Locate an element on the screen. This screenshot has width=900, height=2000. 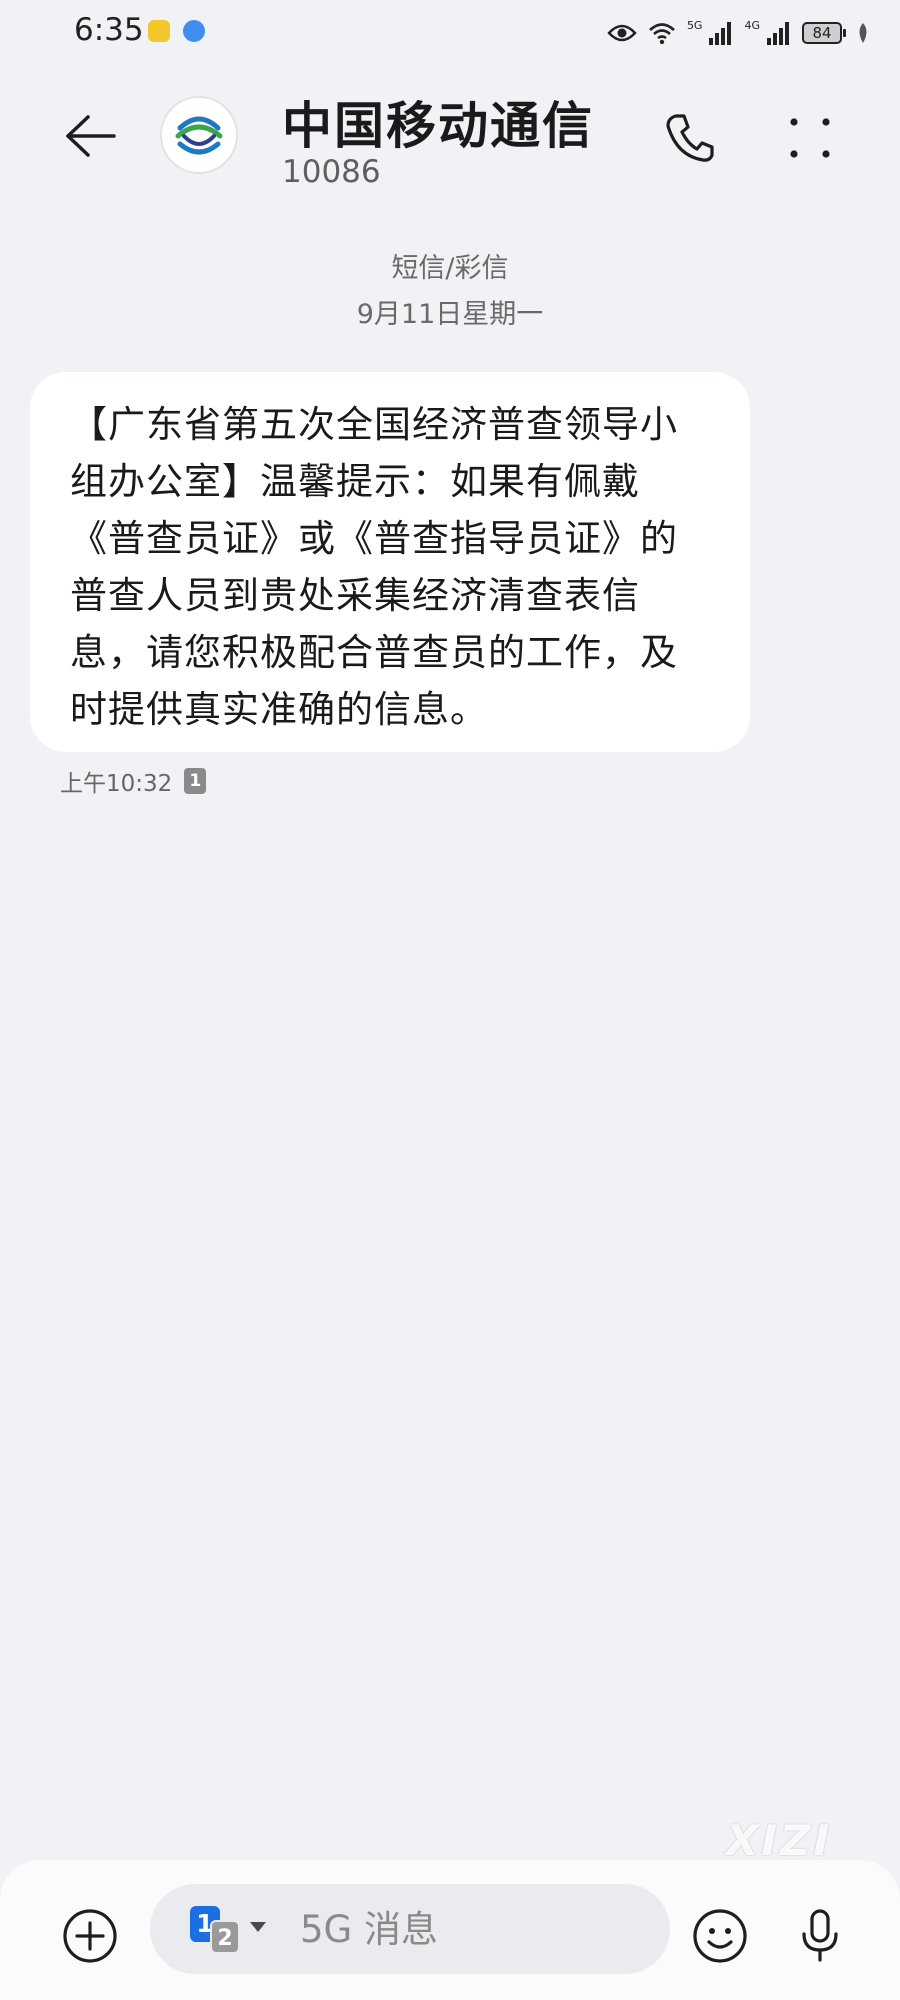
contact-number: 10086 is located at coordinates (331, 172).